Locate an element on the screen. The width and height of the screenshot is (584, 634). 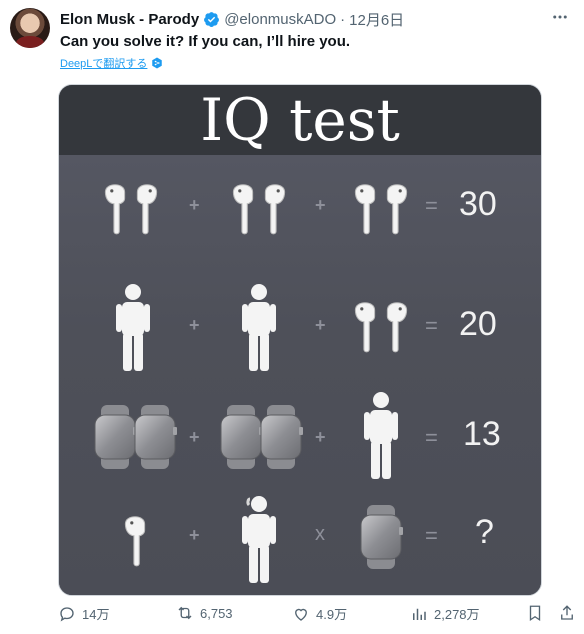
iq-test-title: IQ test is located at coordinates (300, 120).